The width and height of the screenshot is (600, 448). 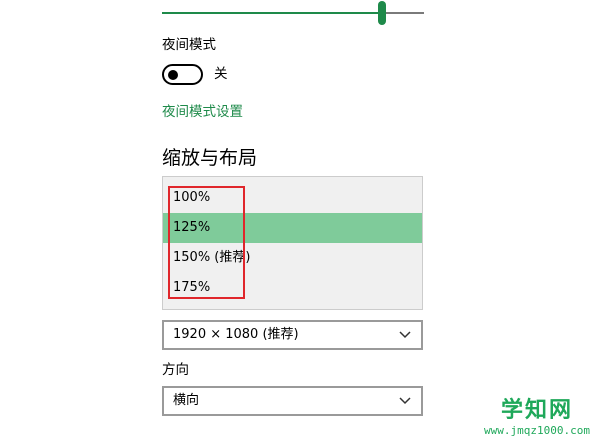 I want to click on brightness-slider-thumb, so click(x=382, y=13).